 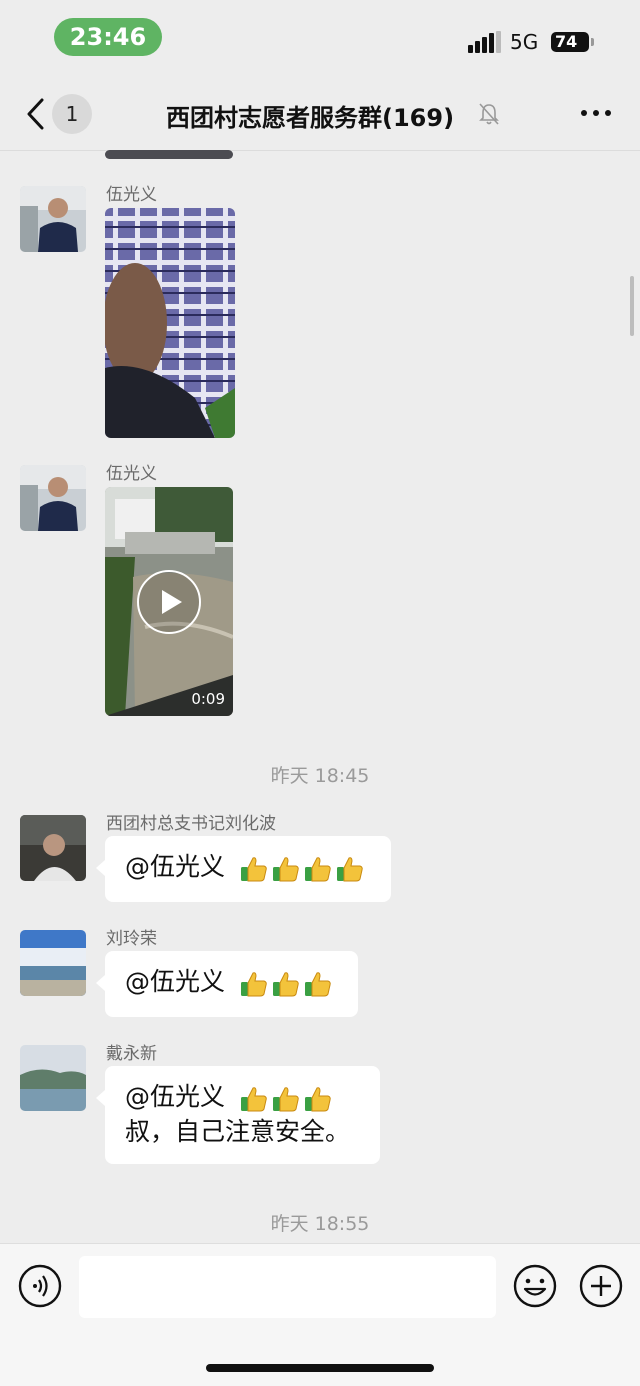 What do you see at coordinates (191, 824) in the screenshot?
I see `sender-name: 西团村总支书记刘化波` at bounding box center [191, 824].